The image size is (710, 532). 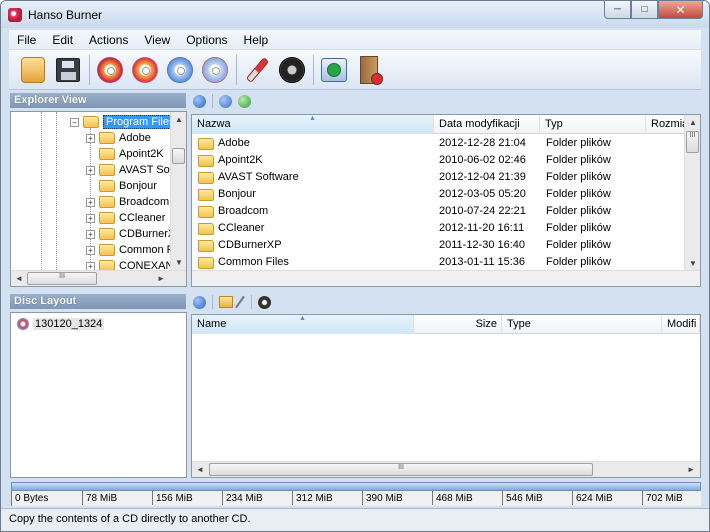 What do you see at coordinates (593, 124) in the screenshot?
I see `column-type: Typ` at bounding box center [593, 124].